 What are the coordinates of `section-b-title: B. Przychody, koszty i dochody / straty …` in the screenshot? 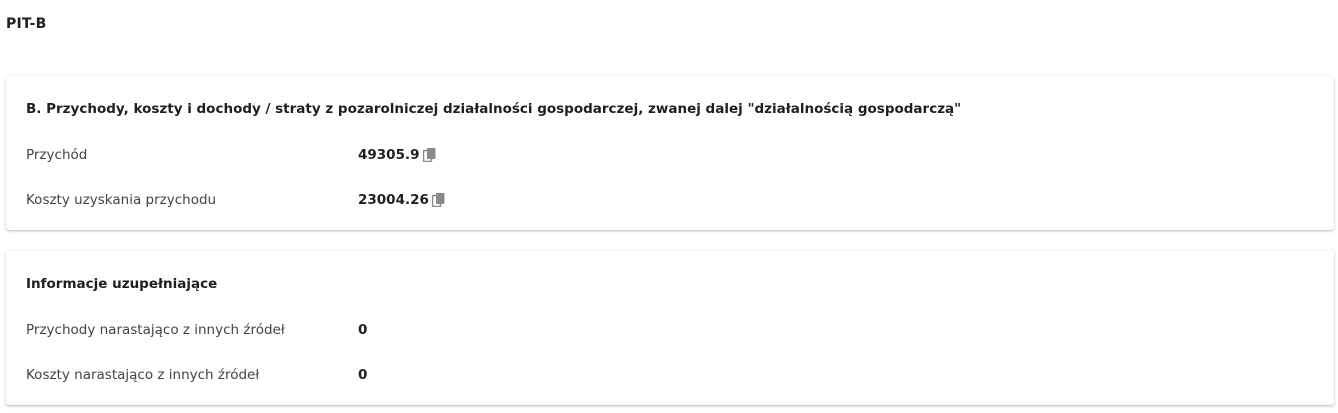 It's located at (494, 109).